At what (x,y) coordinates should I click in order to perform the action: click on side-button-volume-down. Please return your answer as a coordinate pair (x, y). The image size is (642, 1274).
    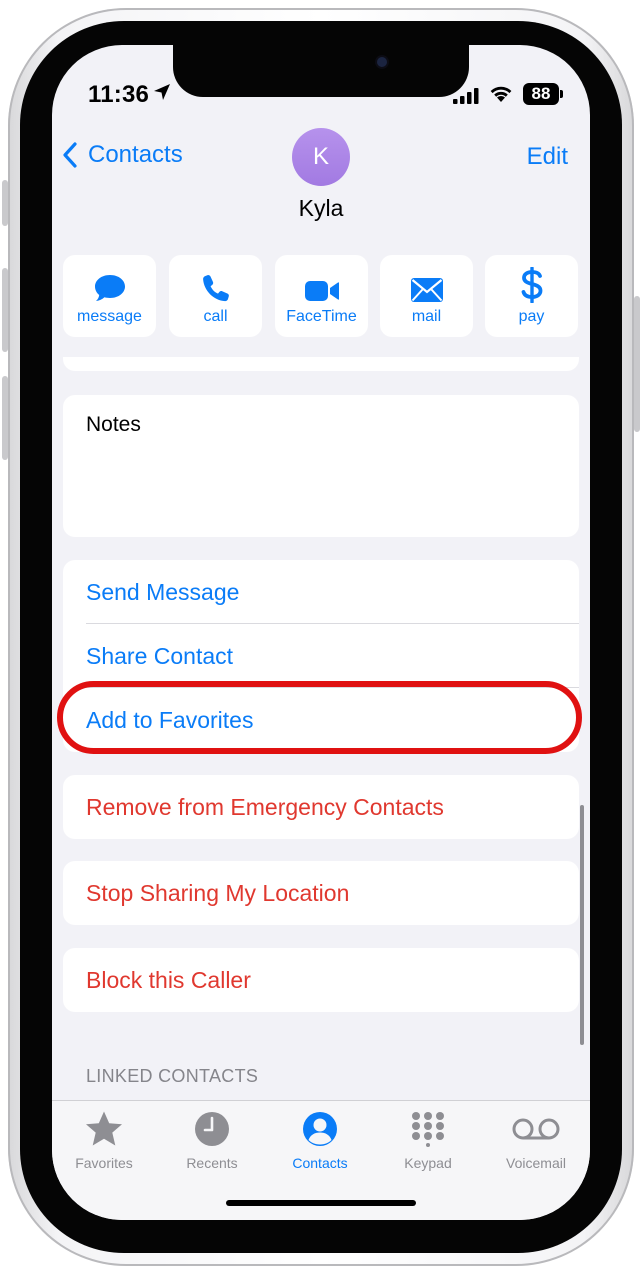
    Looking at the image, I should click on (5, 418).